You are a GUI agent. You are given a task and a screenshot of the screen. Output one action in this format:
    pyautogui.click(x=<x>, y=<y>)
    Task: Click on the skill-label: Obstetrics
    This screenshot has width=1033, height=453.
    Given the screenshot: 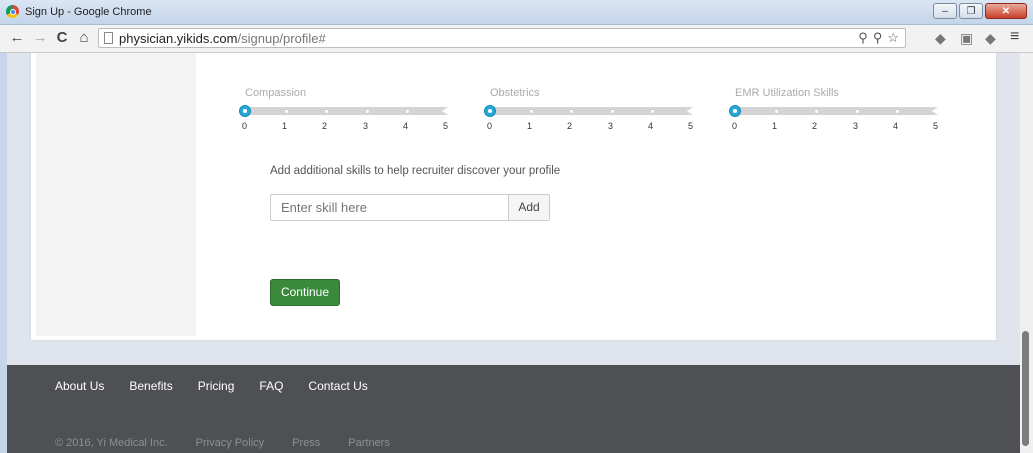 What is the action you would take?
    pyautogui.click(x=515, y=93)
    